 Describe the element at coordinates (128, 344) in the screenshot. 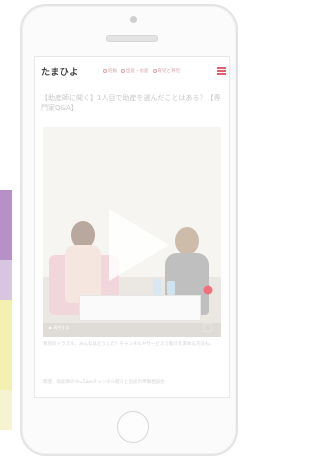

I see `article-caption: 育児のトラブル、みんなはどうした？チャンネルやサービスで助けを求める方法も。` at that location.